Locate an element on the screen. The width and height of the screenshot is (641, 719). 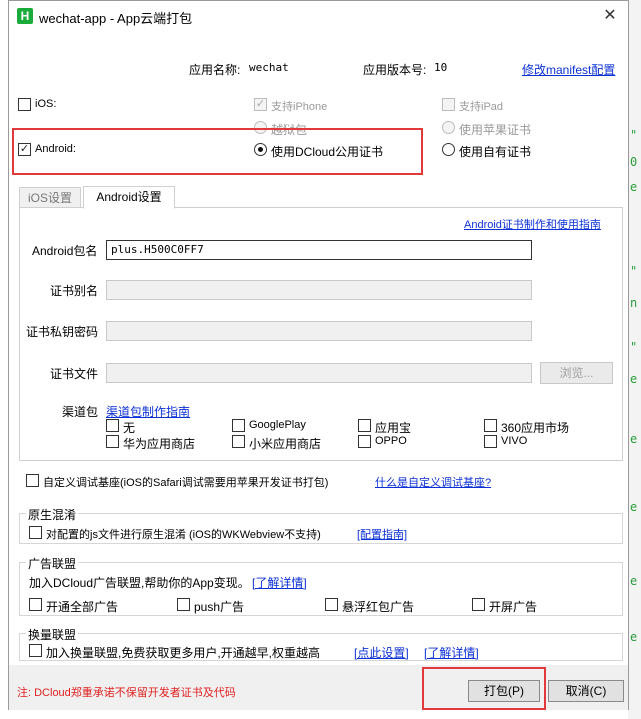
obfuscation-label: 对配置的js文件进行原生混淆 (iOS的WKWebview不支持) is located at coordinates (183, 535).